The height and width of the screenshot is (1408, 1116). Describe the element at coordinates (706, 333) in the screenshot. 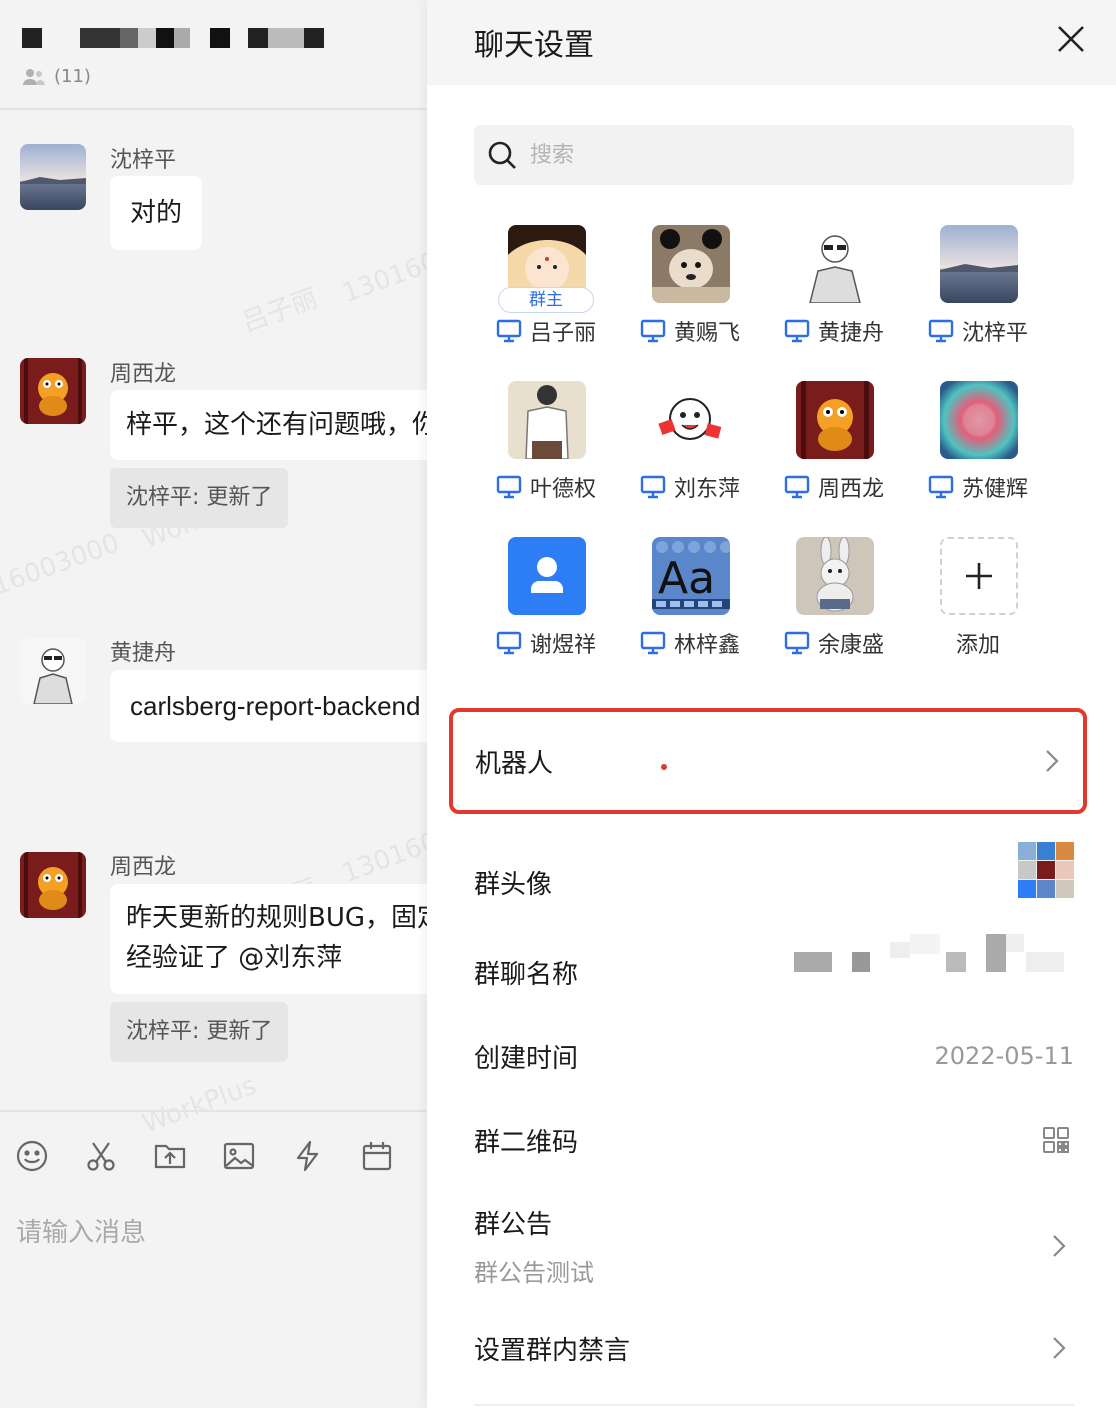

I see `member-name: 黄赐飞` at that location.